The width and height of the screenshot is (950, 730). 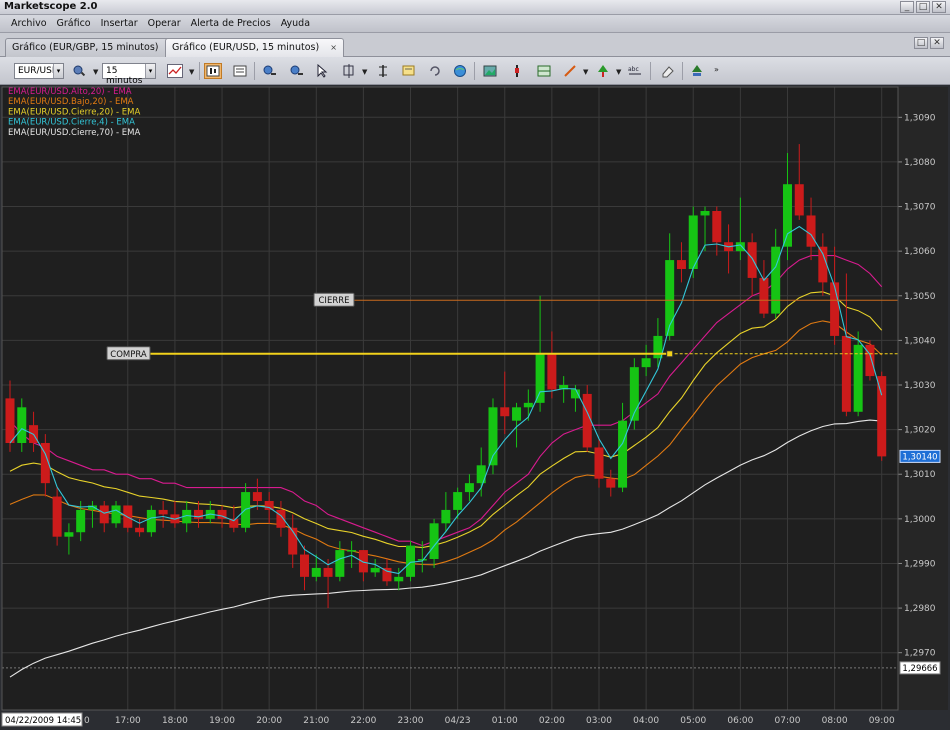 What do you see at coordinates (920, 520) in the screenshot?
I see `price-tick-label: 1,3000` at bounding box center [920, 520].